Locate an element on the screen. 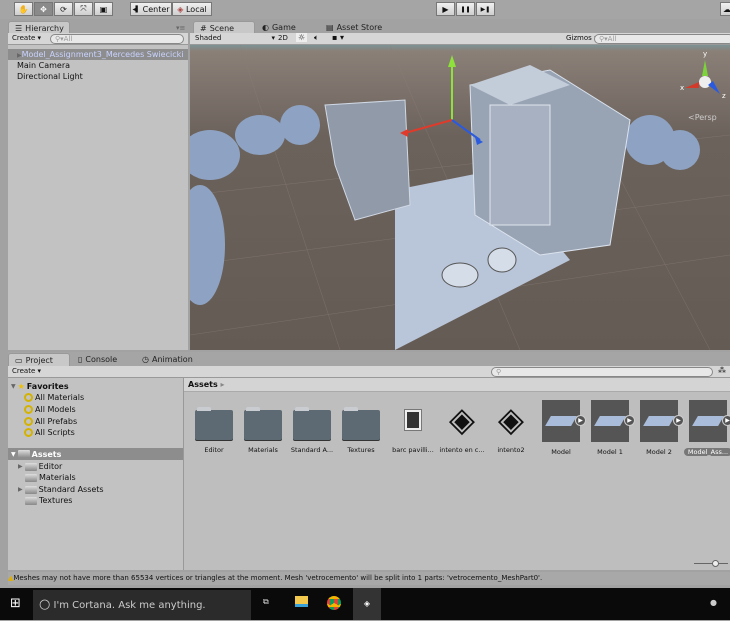  favorite-item: All Materials is located at coordinates (54, 397).